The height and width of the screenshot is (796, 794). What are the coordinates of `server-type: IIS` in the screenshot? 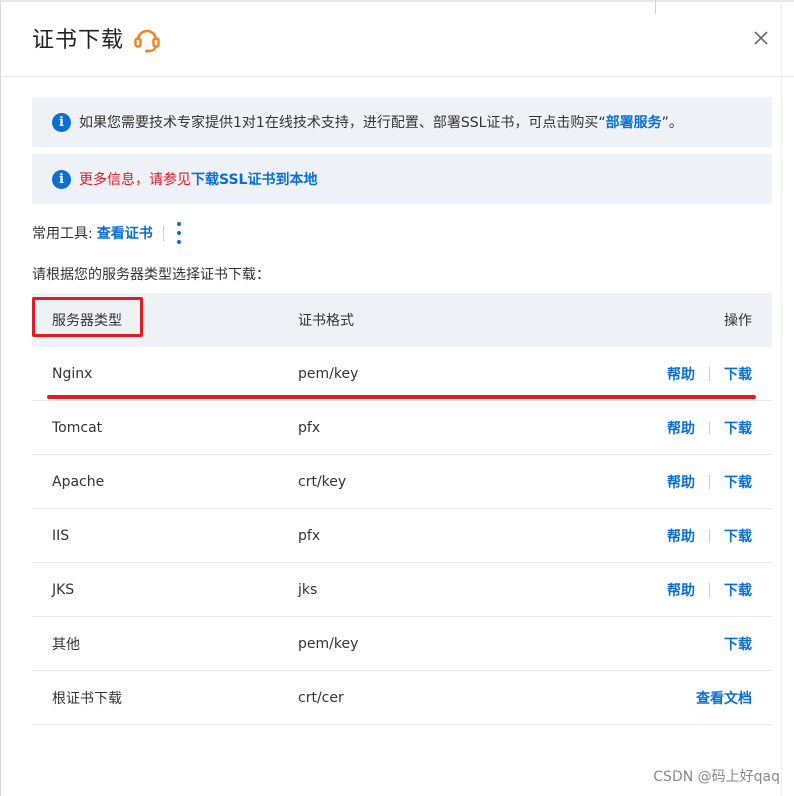 It's located at (61, 535).